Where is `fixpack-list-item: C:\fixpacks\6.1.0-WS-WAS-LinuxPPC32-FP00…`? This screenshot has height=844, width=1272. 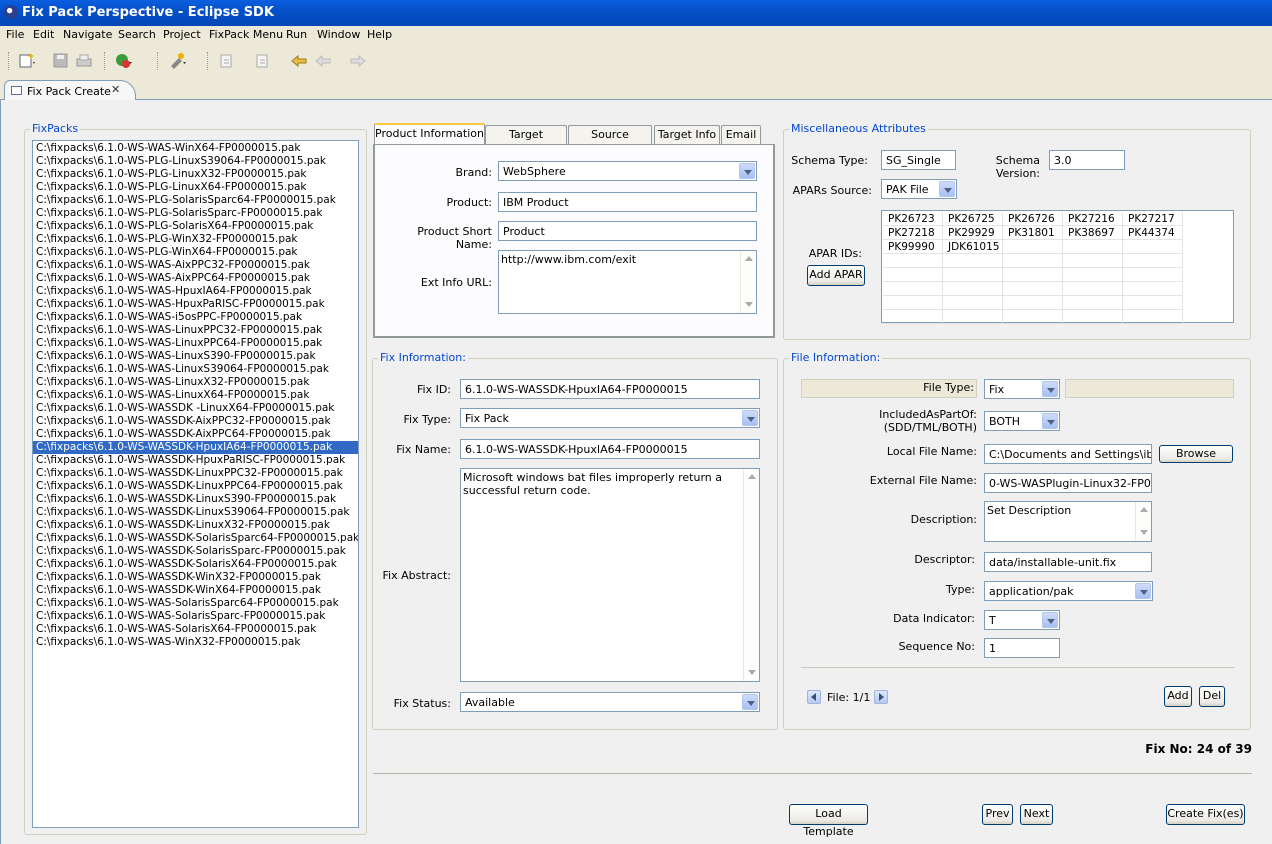
fixpack-list-item: C:\fixpacks\6.1.0-WS-WAS-LinuxPPC32-FP00… is located at coordinates (195, 330).